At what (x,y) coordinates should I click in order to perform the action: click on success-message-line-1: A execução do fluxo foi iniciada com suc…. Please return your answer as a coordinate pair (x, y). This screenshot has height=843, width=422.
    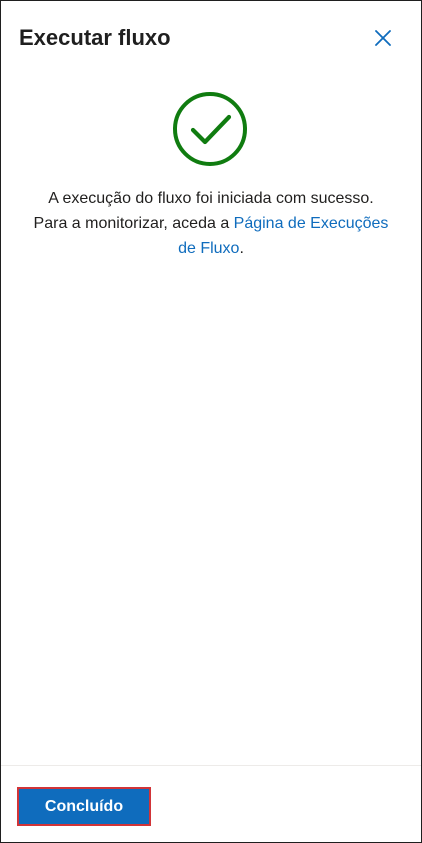
    Looking at the image, I should click on (211, 198).